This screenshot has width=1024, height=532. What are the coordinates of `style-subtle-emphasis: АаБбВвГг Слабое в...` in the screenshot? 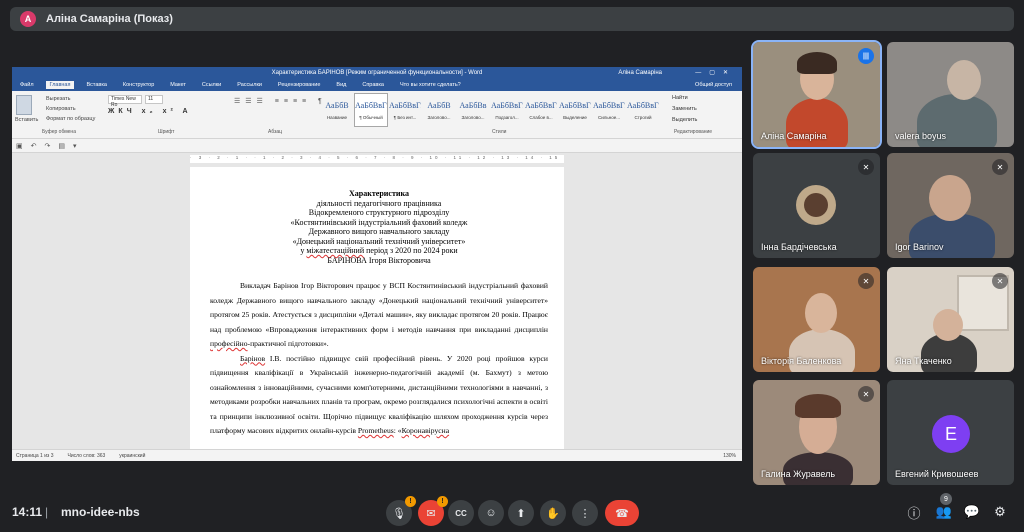 It's located at (541, 110).